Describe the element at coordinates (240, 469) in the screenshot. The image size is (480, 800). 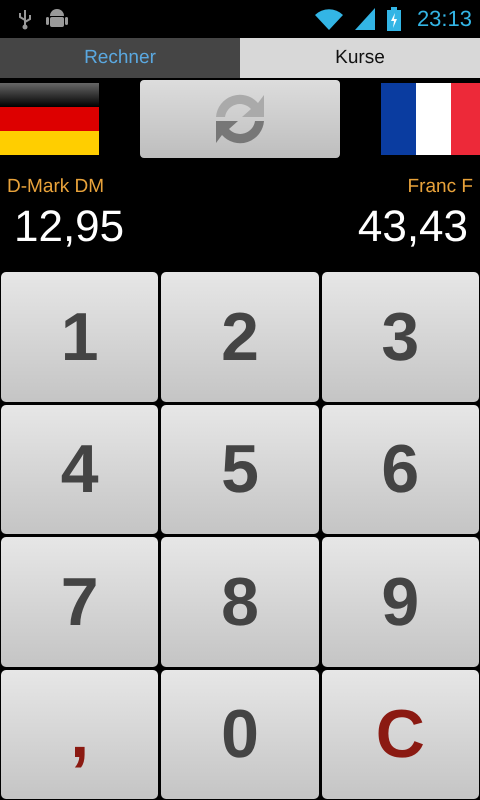
I see `key-button: 5` at that location.